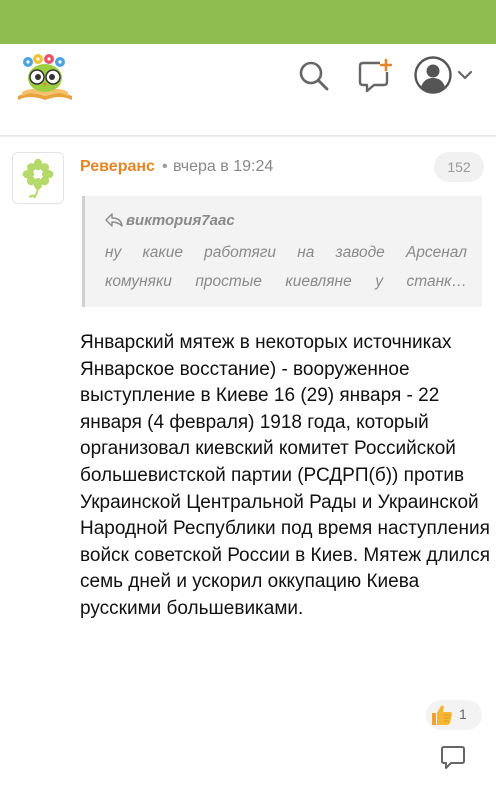 Image resolution: width=496 pixels, height=800 pixels. Describe the element at coordinates (138, 281) in the screenshot. I see `quote-word: комуняки` at that location.